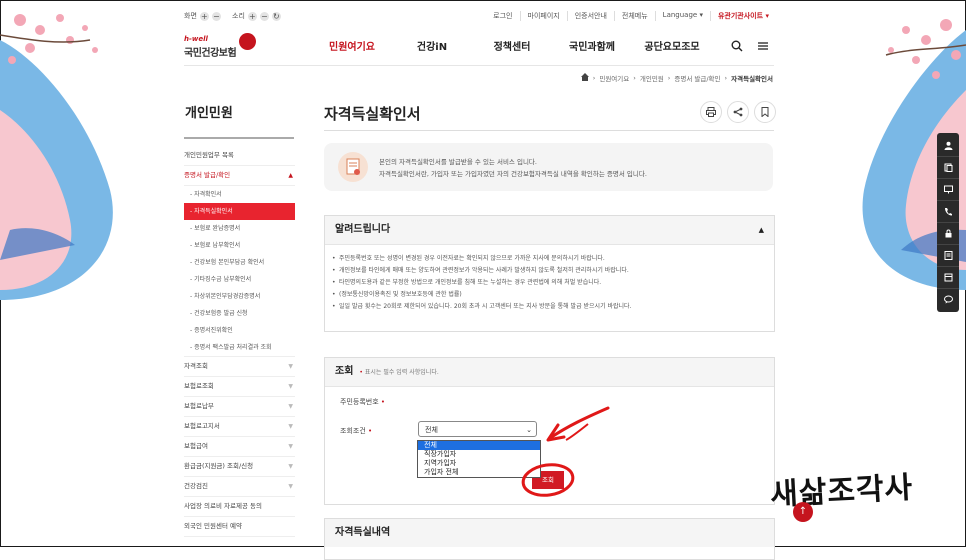 The height and width of the screenshot is (560, 966). What do you see at coordinates (239, 387) in the screenshot?
I see `lnb-item: 보험료조회 ▼` at bounding box center [239, 387].